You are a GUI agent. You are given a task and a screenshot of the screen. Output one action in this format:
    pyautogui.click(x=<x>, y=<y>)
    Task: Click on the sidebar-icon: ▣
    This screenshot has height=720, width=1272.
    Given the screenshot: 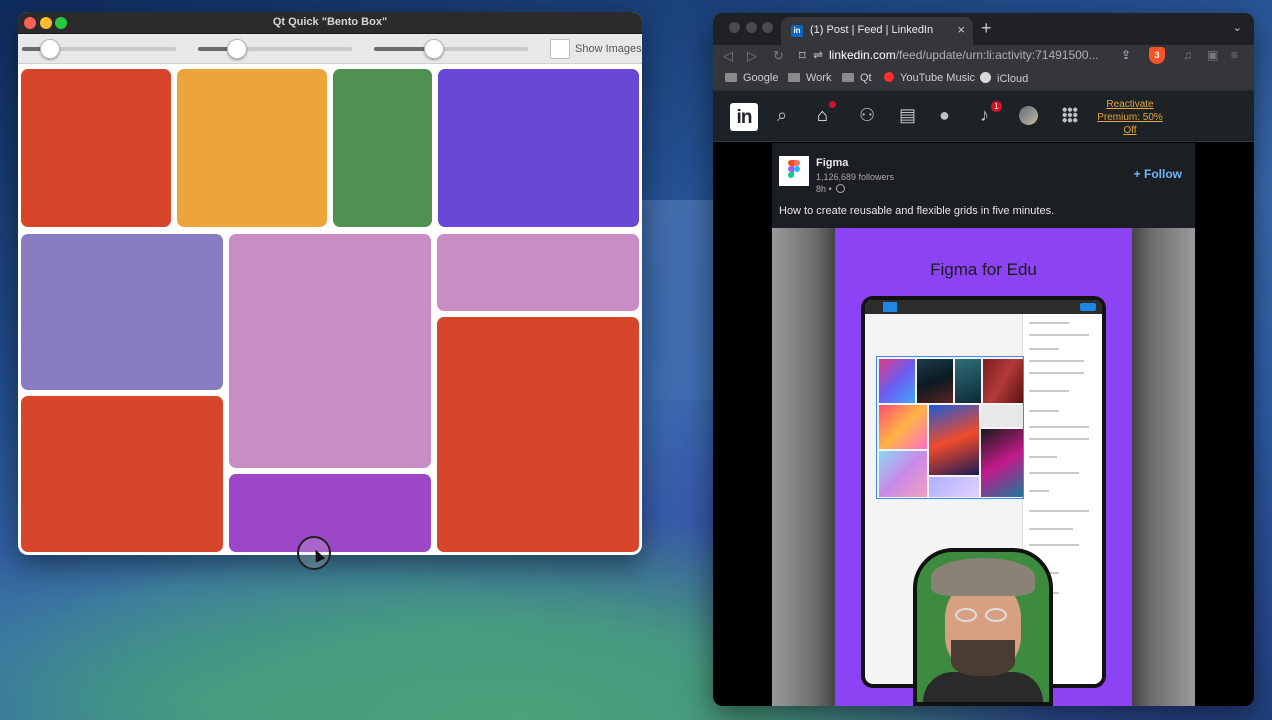 What is the action you would take?
    pyautogui.click(x=1212, y=55)
    